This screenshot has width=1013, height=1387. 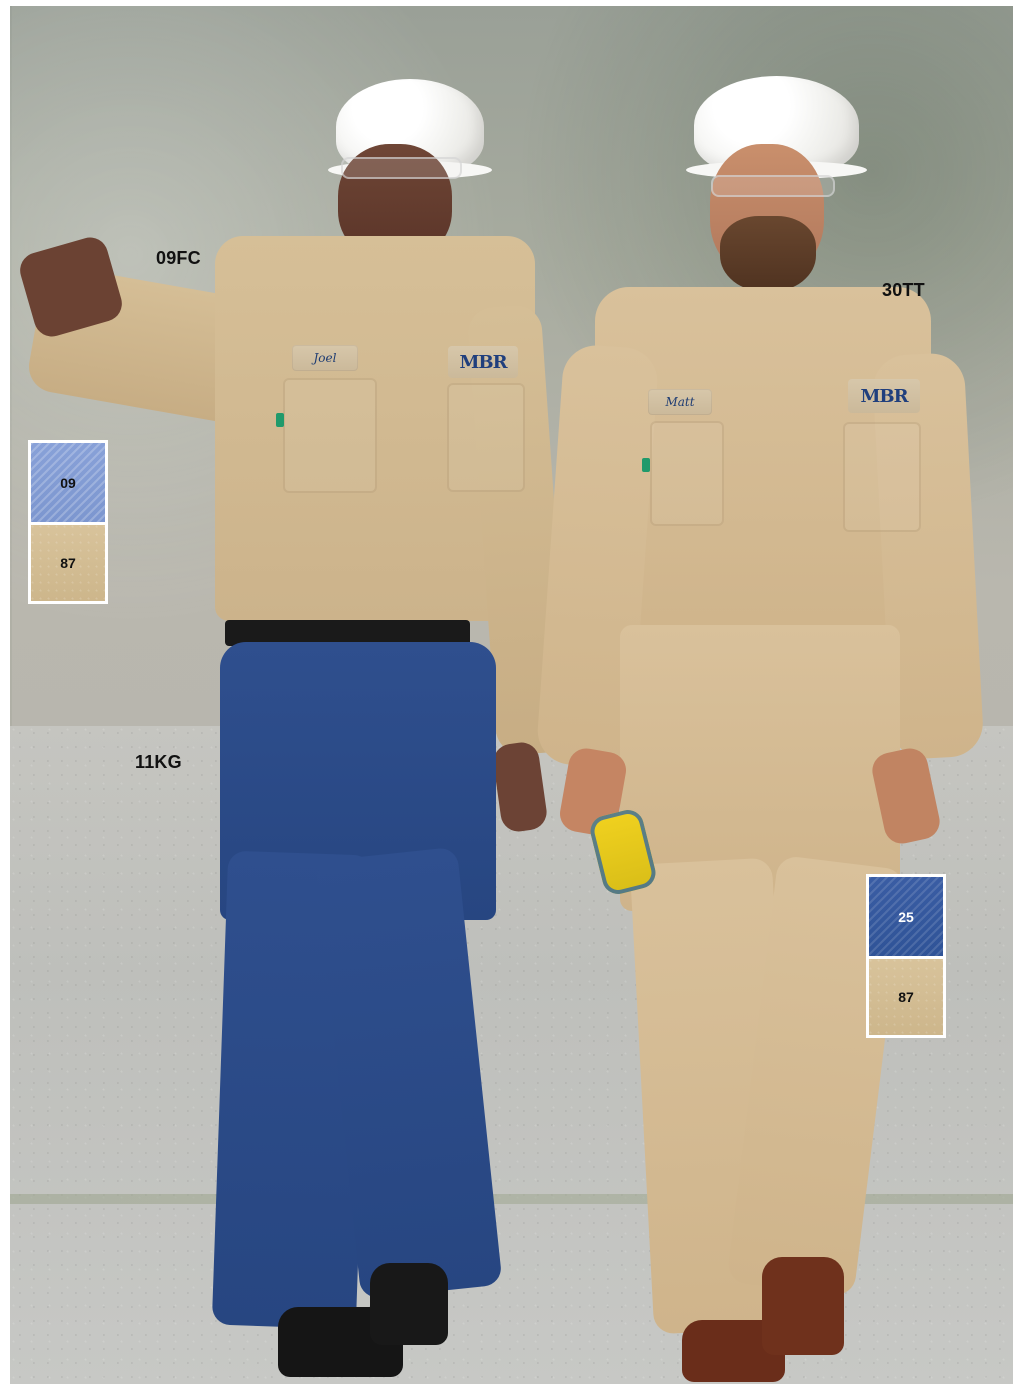 I want to click on right-beard, so click(x=768, y=254).